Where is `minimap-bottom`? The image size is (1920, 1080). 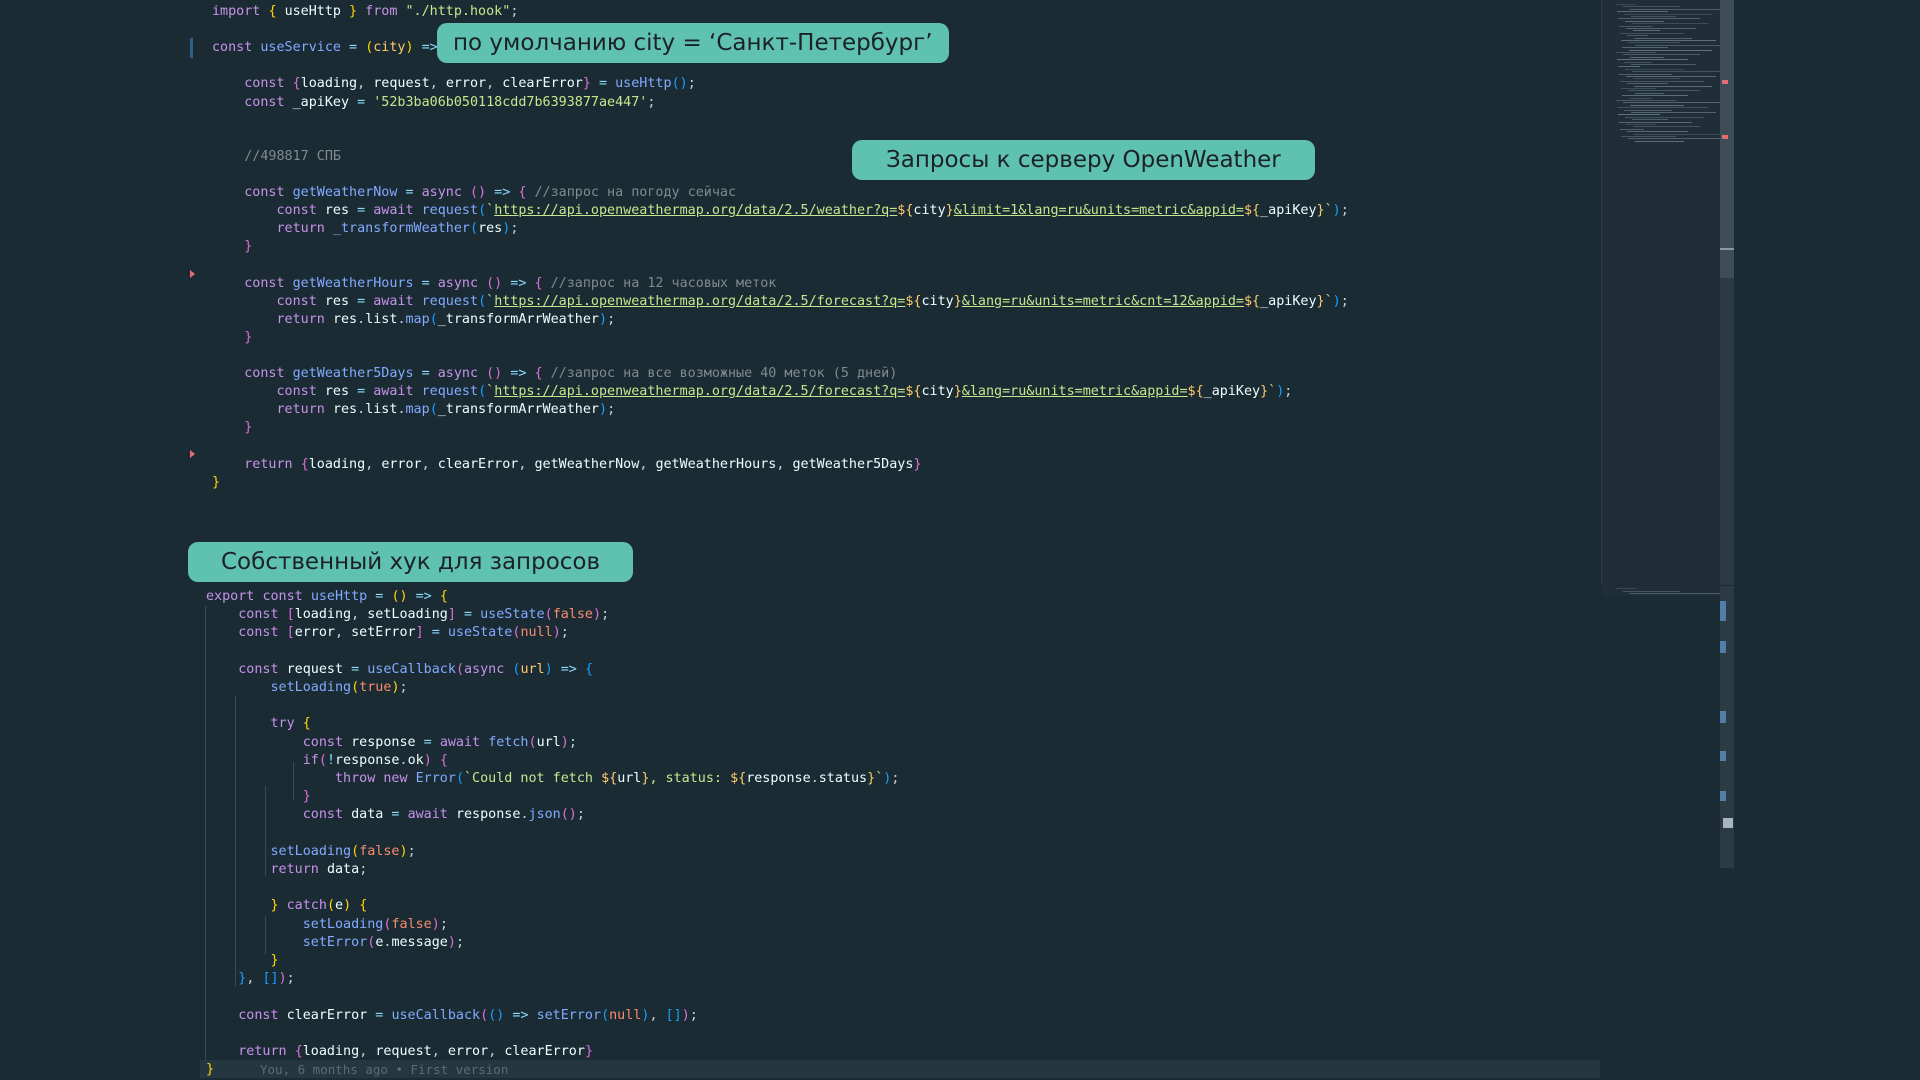
minimap-bottom is located at coordinates (1663, 591).